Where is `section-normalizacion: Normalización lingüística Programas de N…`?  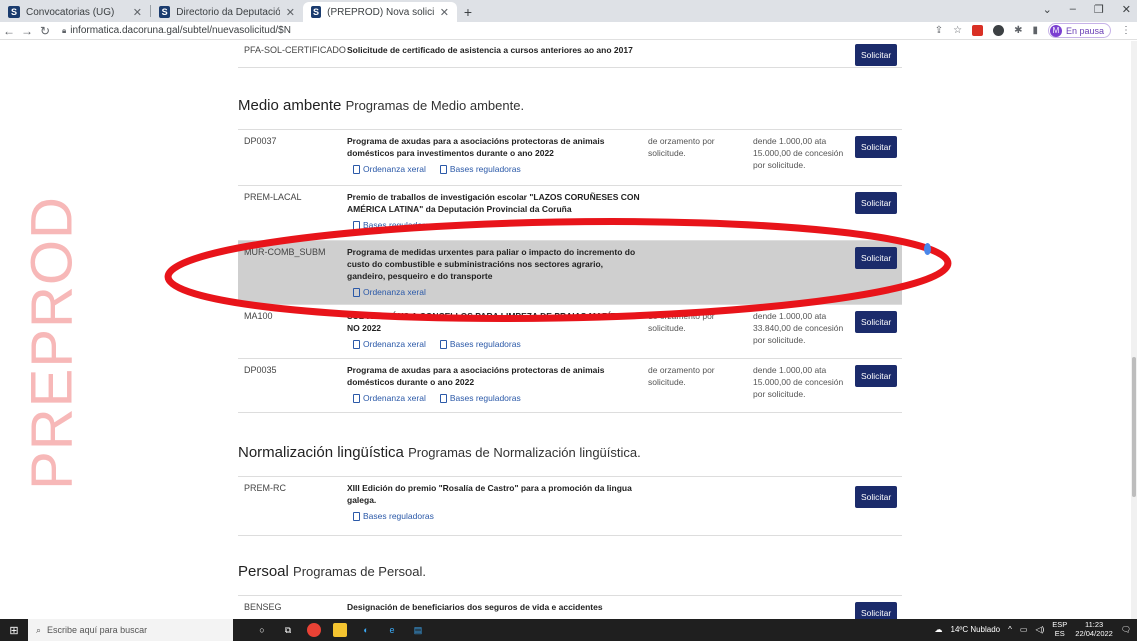
section-normalizacion: Normalización lingüística Programas de N… is located at coordinates (439, 452).